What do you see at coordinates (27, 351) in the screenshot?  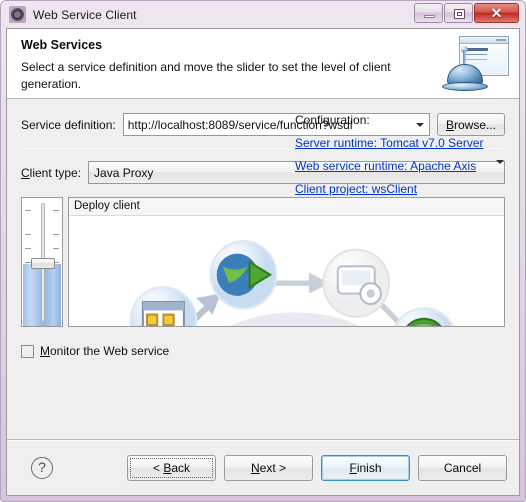 I see `monitor-web-service-checkbox` at bounding box center [27, 351].